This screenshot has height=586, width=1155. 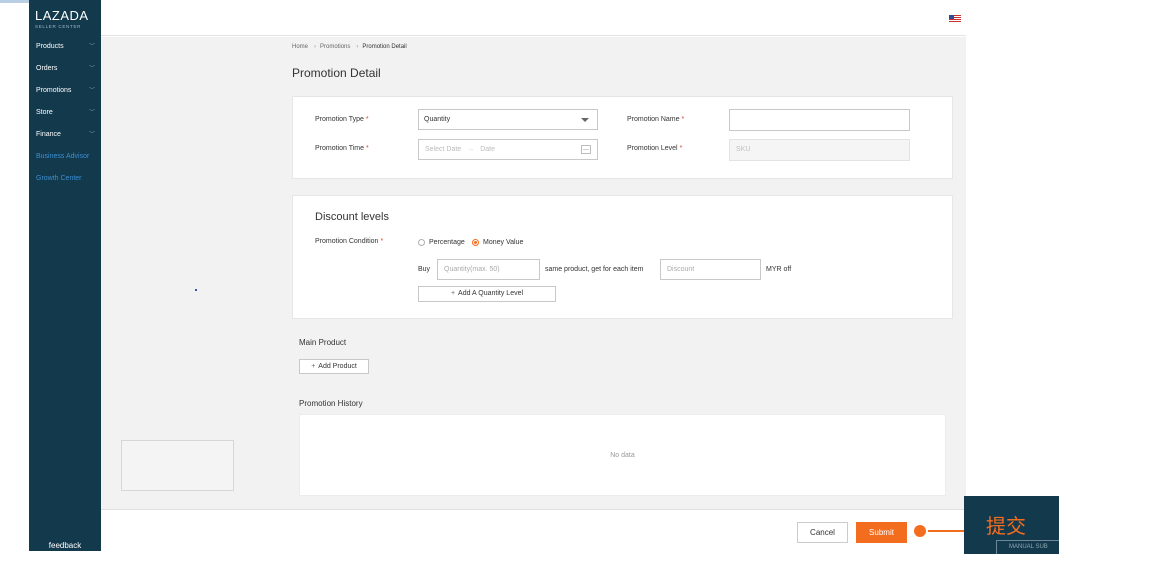 What do you see at coordinates (491, 293) in the screenshot?
I see `add-quantity-level-label: Add A Quantity Level` at bounding box center [491, 293].